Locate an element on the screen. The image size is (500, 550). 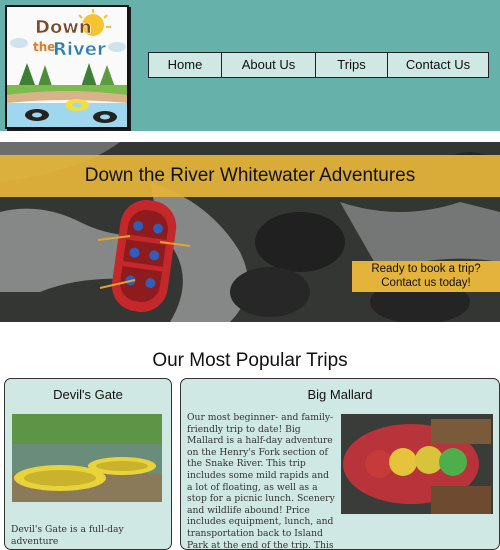
main-nav: Home About Us Trips Contact Us is located at coordinates (318, 65).